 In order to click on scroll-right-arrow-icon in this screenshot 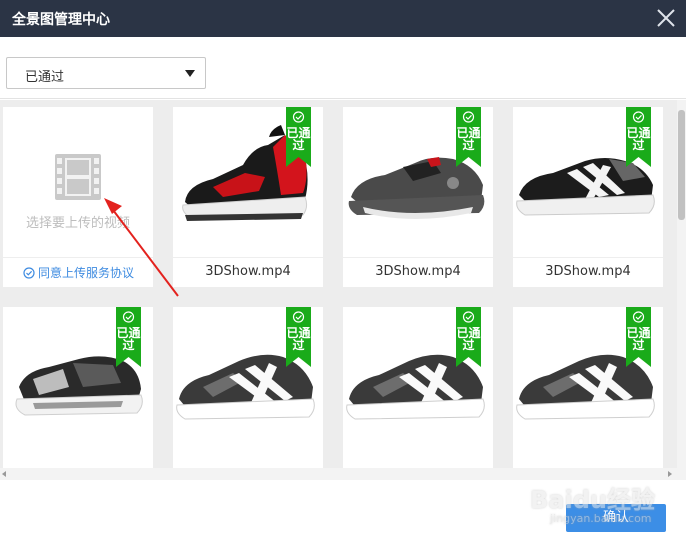, I will do `click(670, 474)`.